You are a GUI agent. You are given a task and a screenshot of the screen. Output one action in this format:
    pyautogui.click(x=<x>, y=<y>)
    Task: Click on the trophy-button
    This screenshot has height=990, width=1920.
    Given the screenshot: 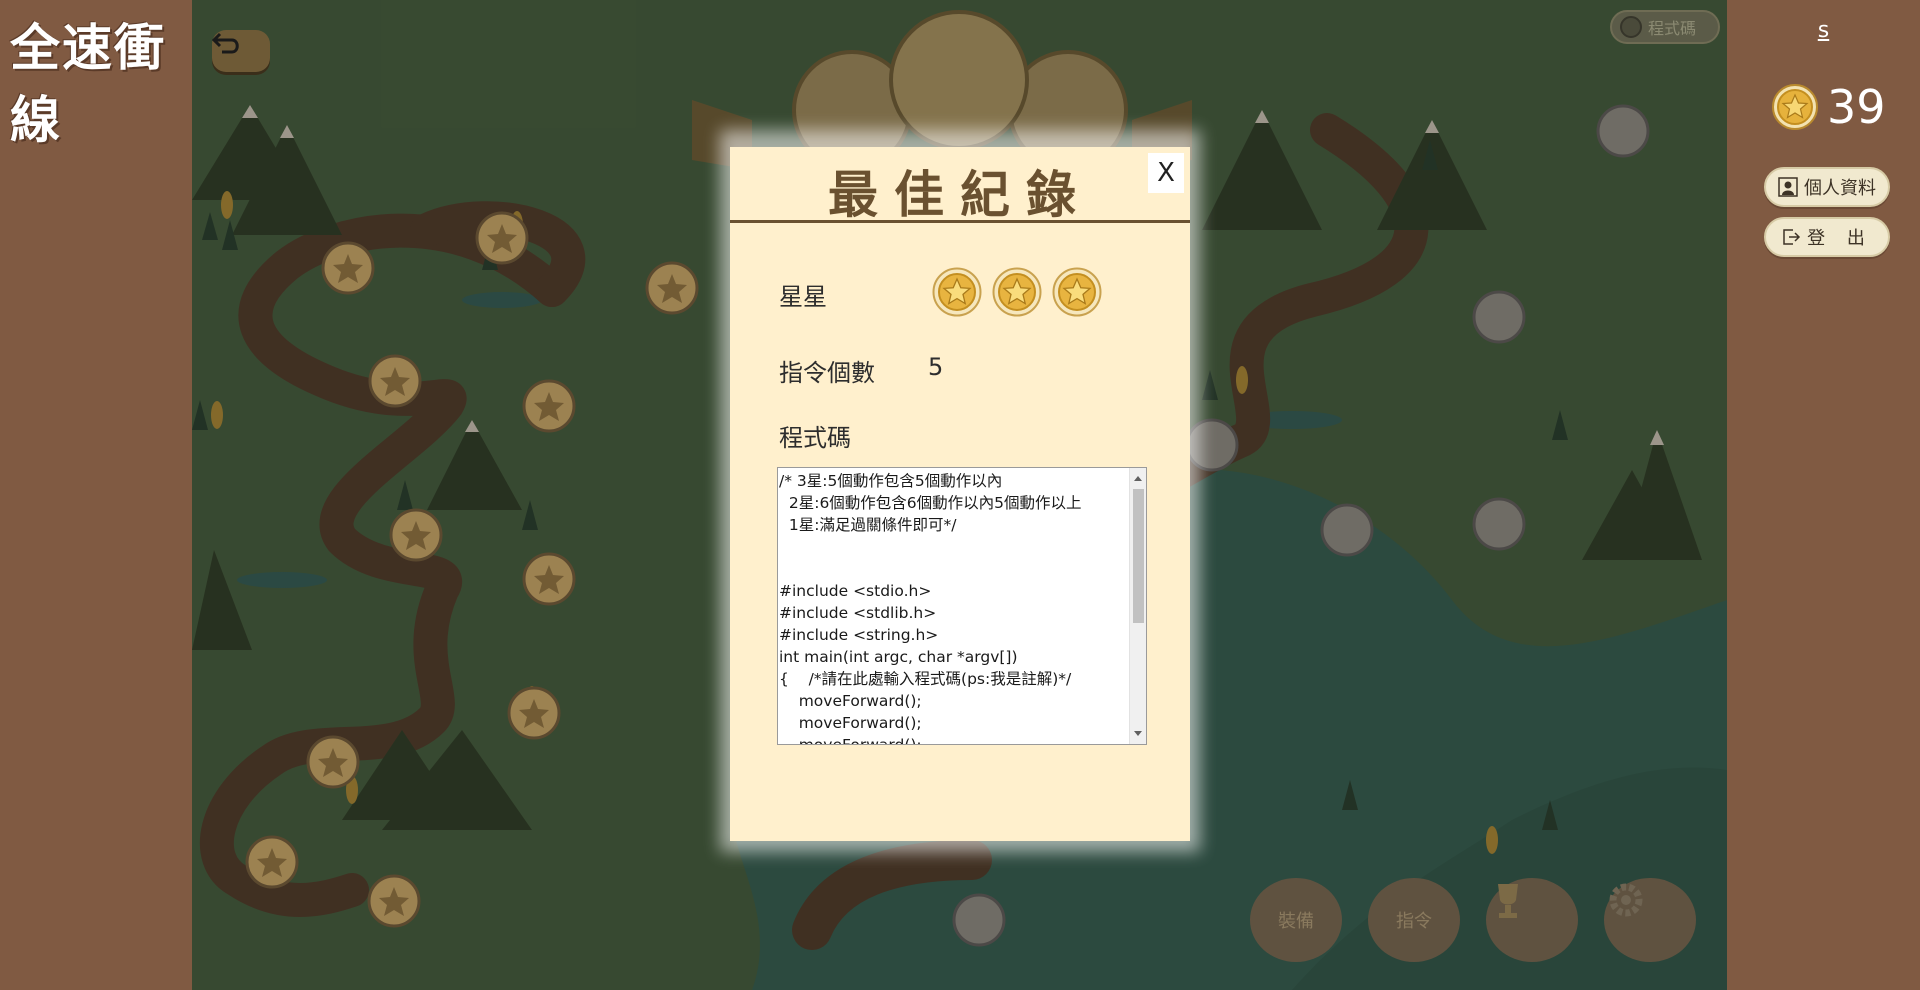 What is the action you would take?
    pyautogui.click(x=1532, y=920)
    